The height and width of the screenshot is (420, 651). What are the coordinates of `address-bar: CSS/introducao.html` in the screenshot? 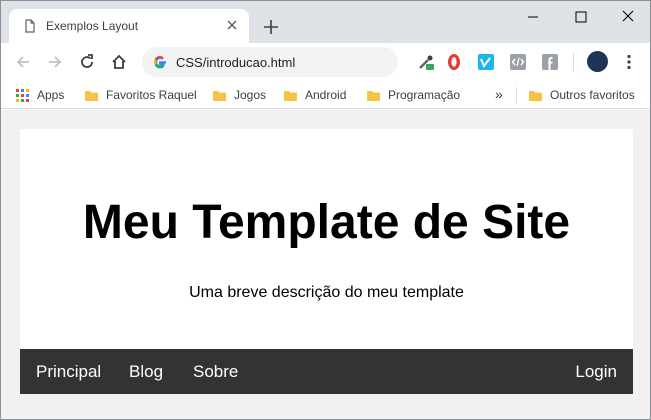 It's located at (270, 62).